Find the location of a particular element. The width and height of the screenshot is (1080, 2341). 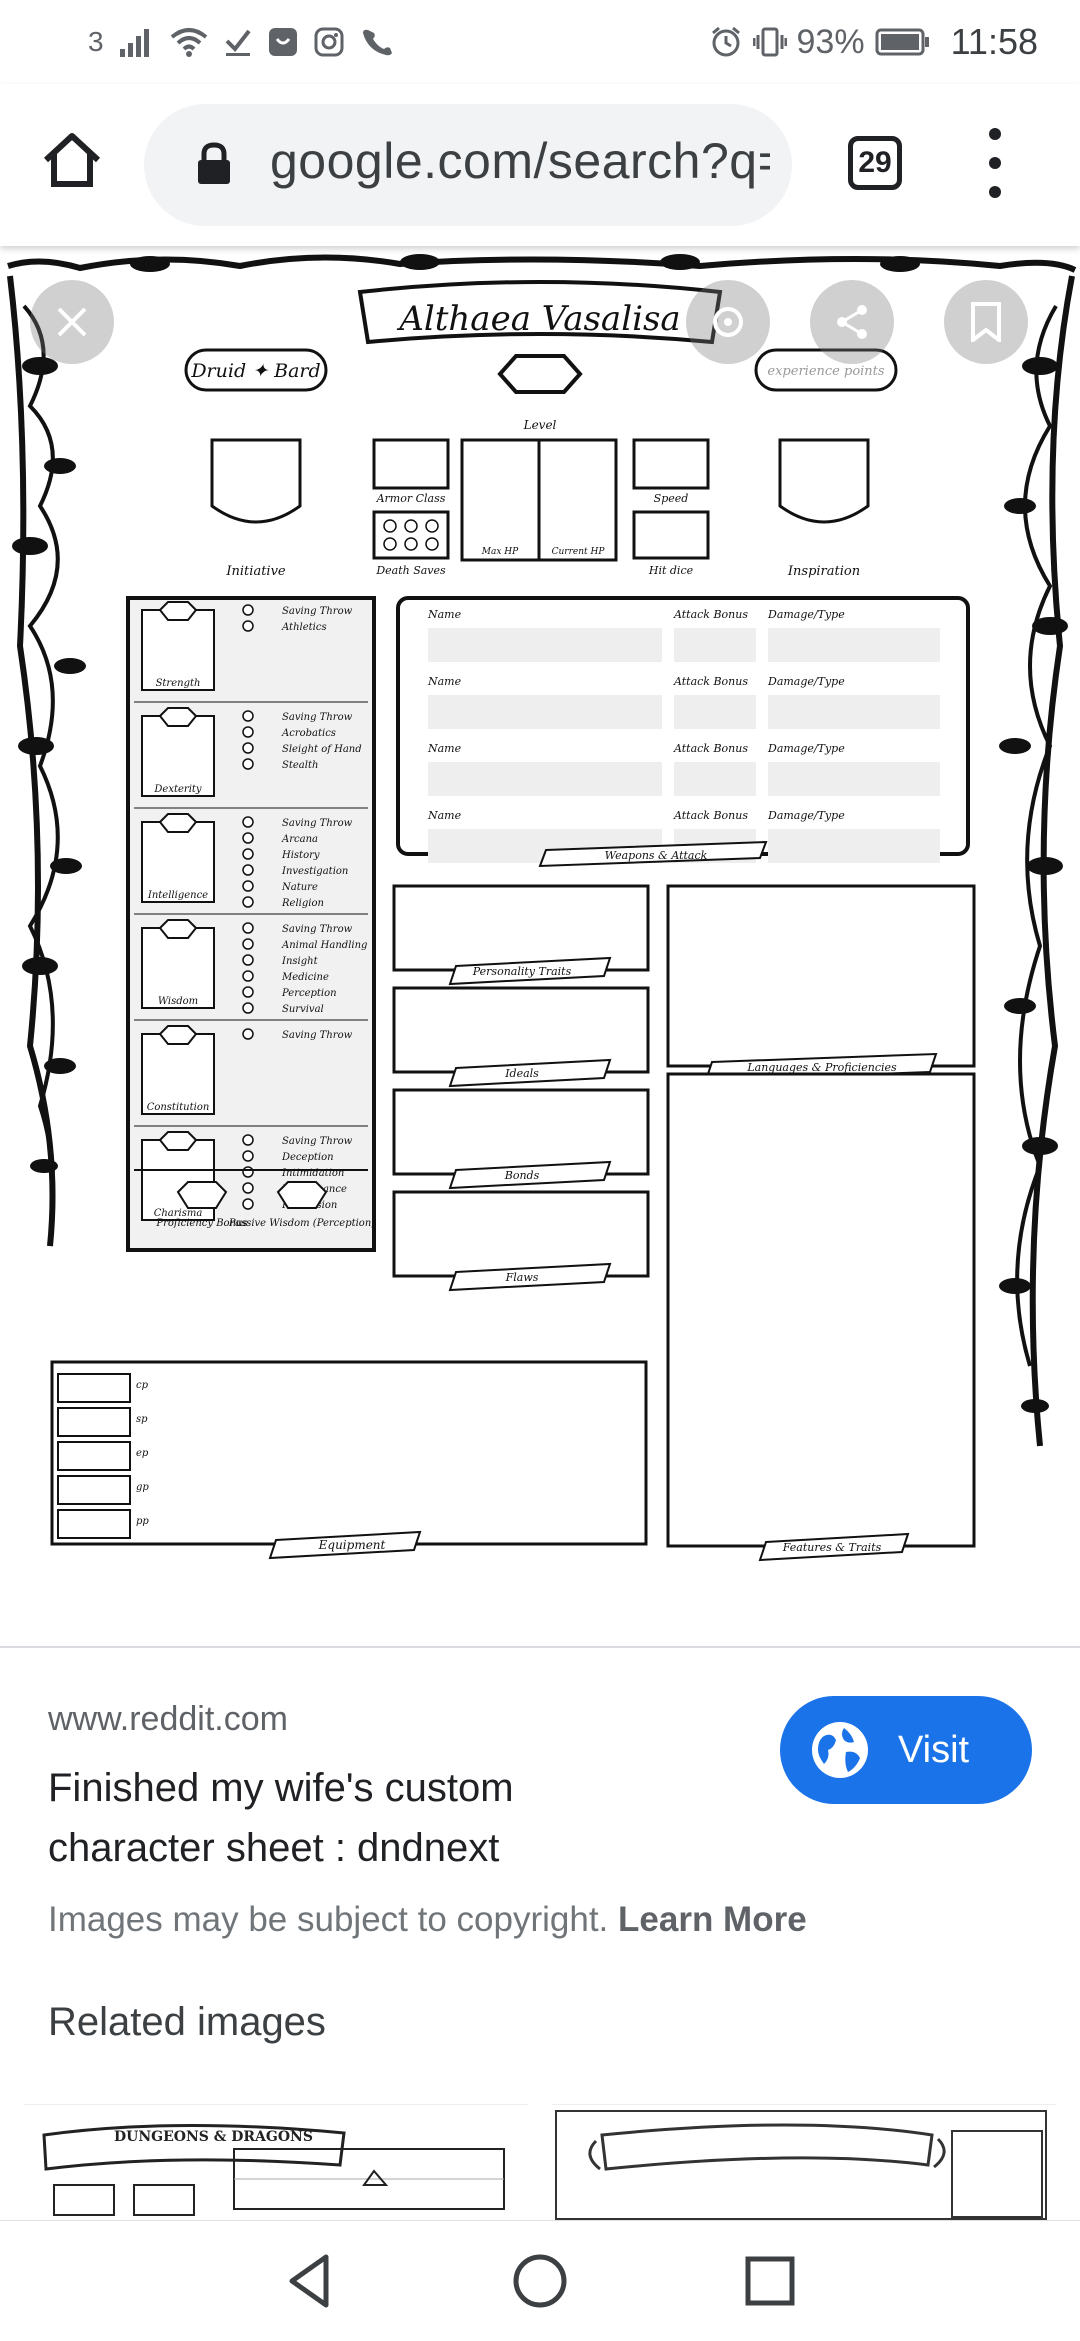

app-icon is located at coordinates (282, 42).